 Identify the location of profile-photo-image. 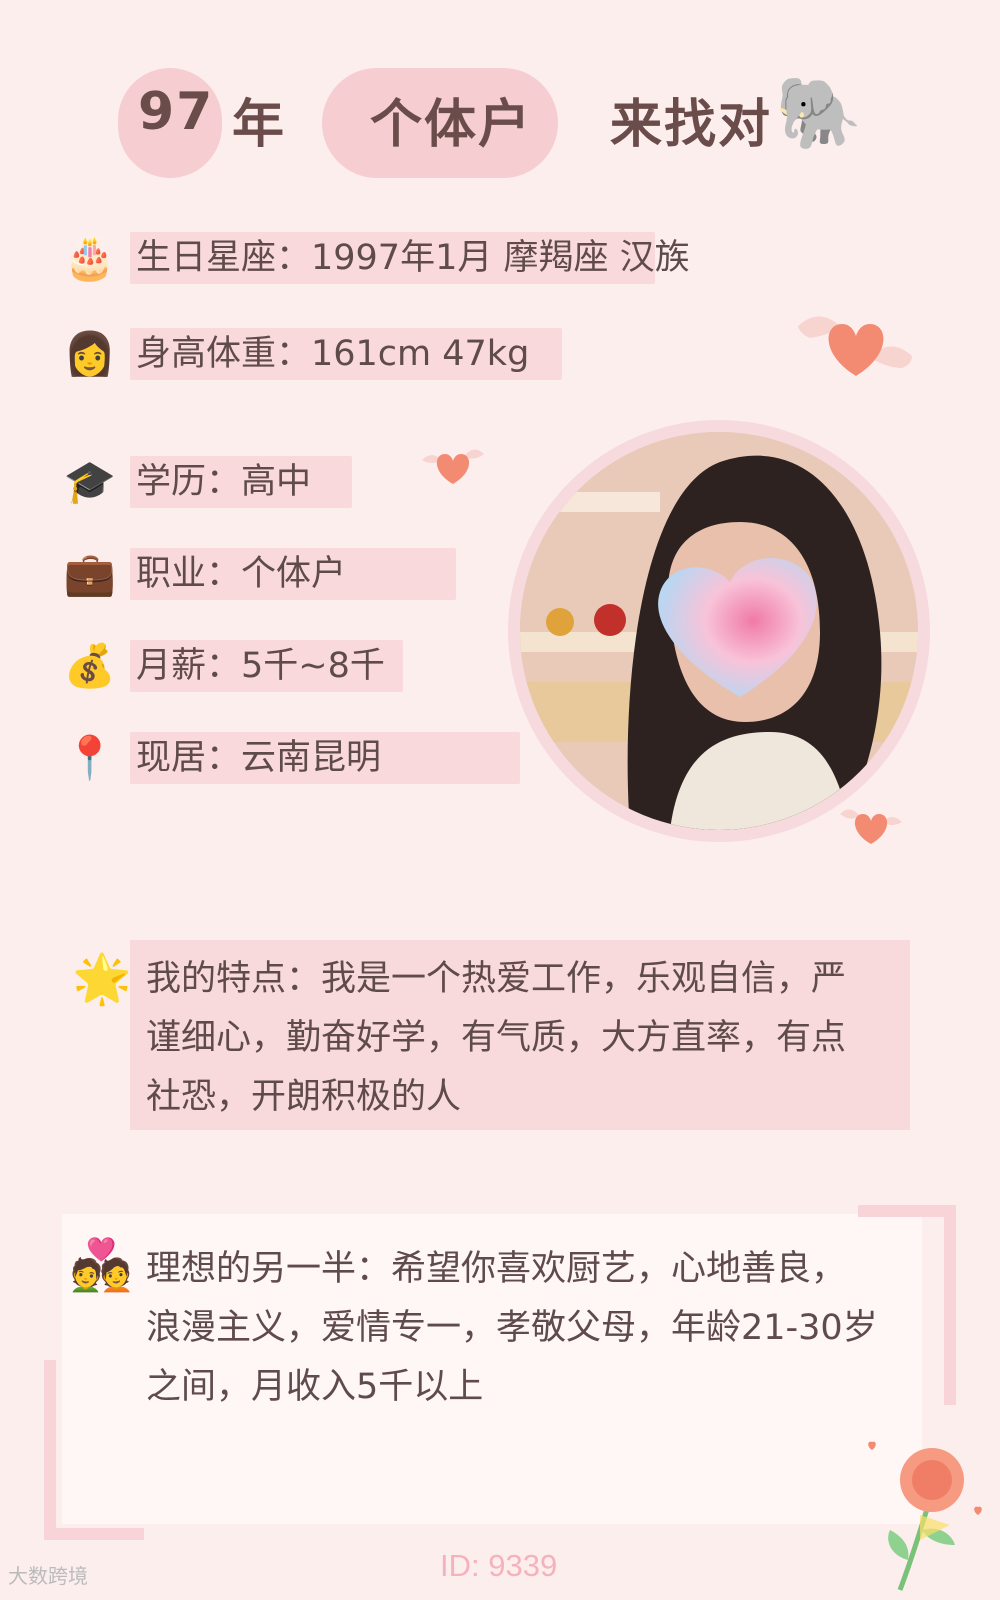
(719, 631).